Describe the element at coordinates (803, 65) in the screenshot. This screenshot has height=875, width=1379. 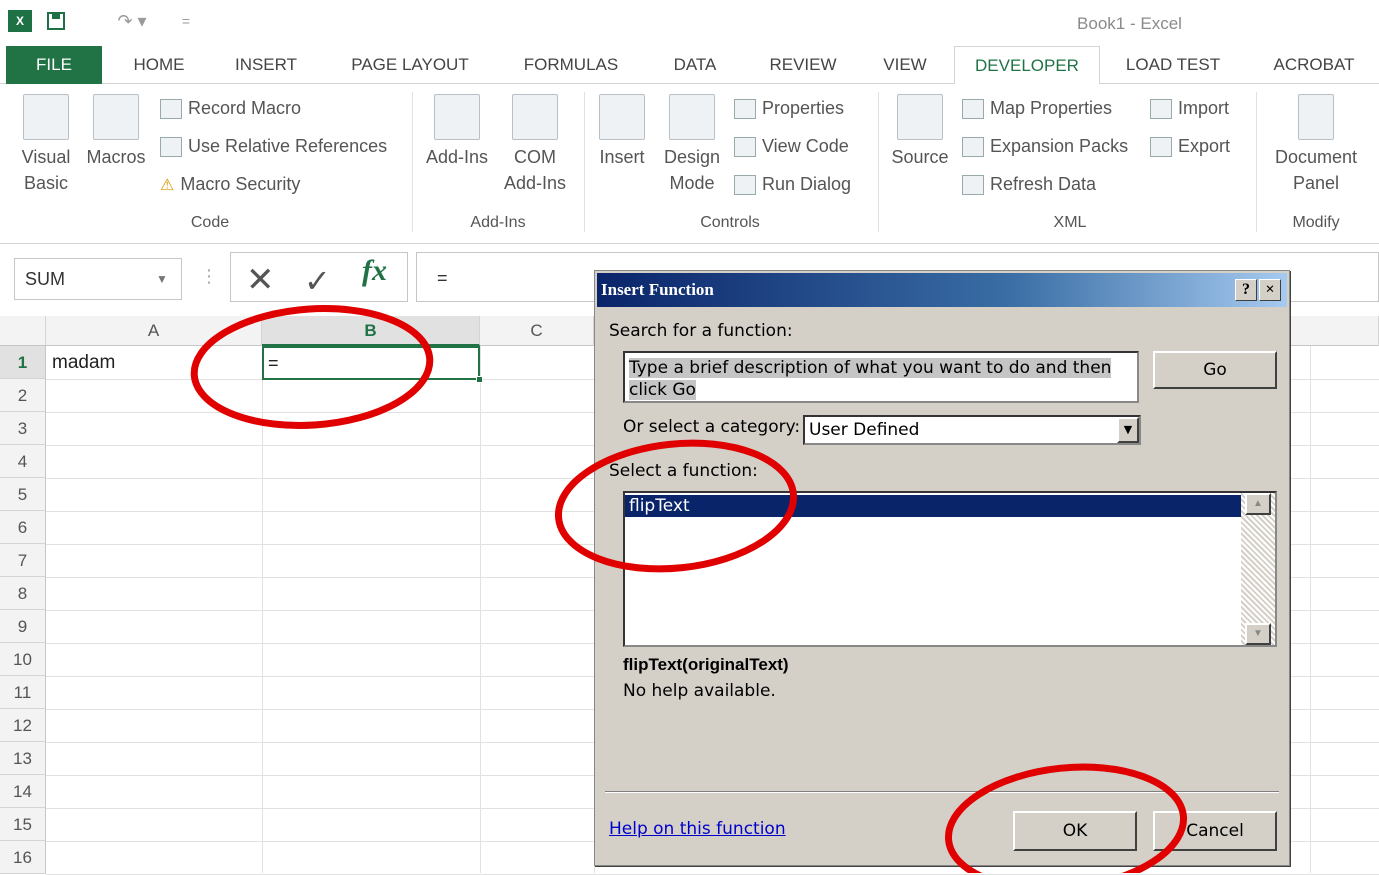
I see `tab-review: REVIEW` at that location.